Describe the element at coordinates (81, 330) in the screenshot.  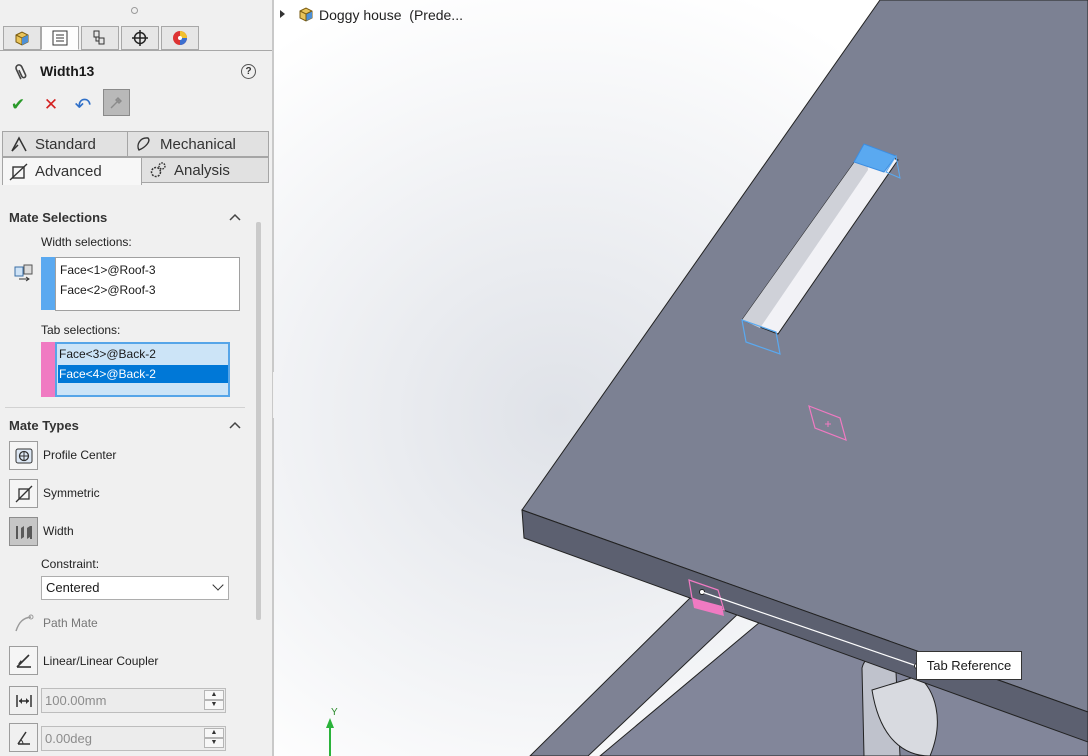
I see `tab-selections-label: Tab selections:` at that location.